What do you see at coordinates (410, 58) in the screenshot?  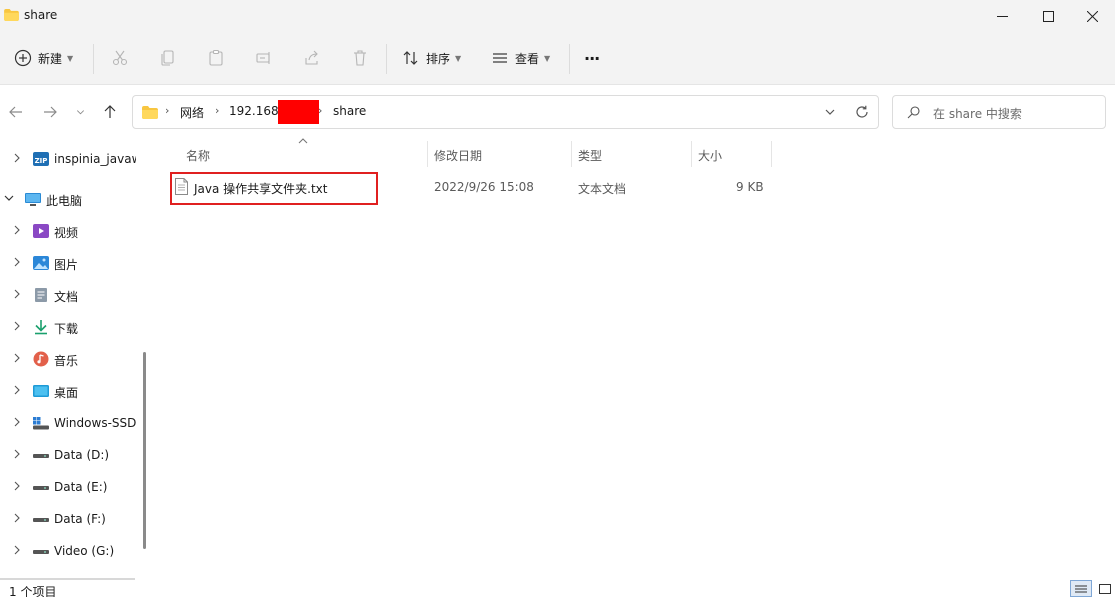 I see `sort-icon` at bounding box center [410, 58].